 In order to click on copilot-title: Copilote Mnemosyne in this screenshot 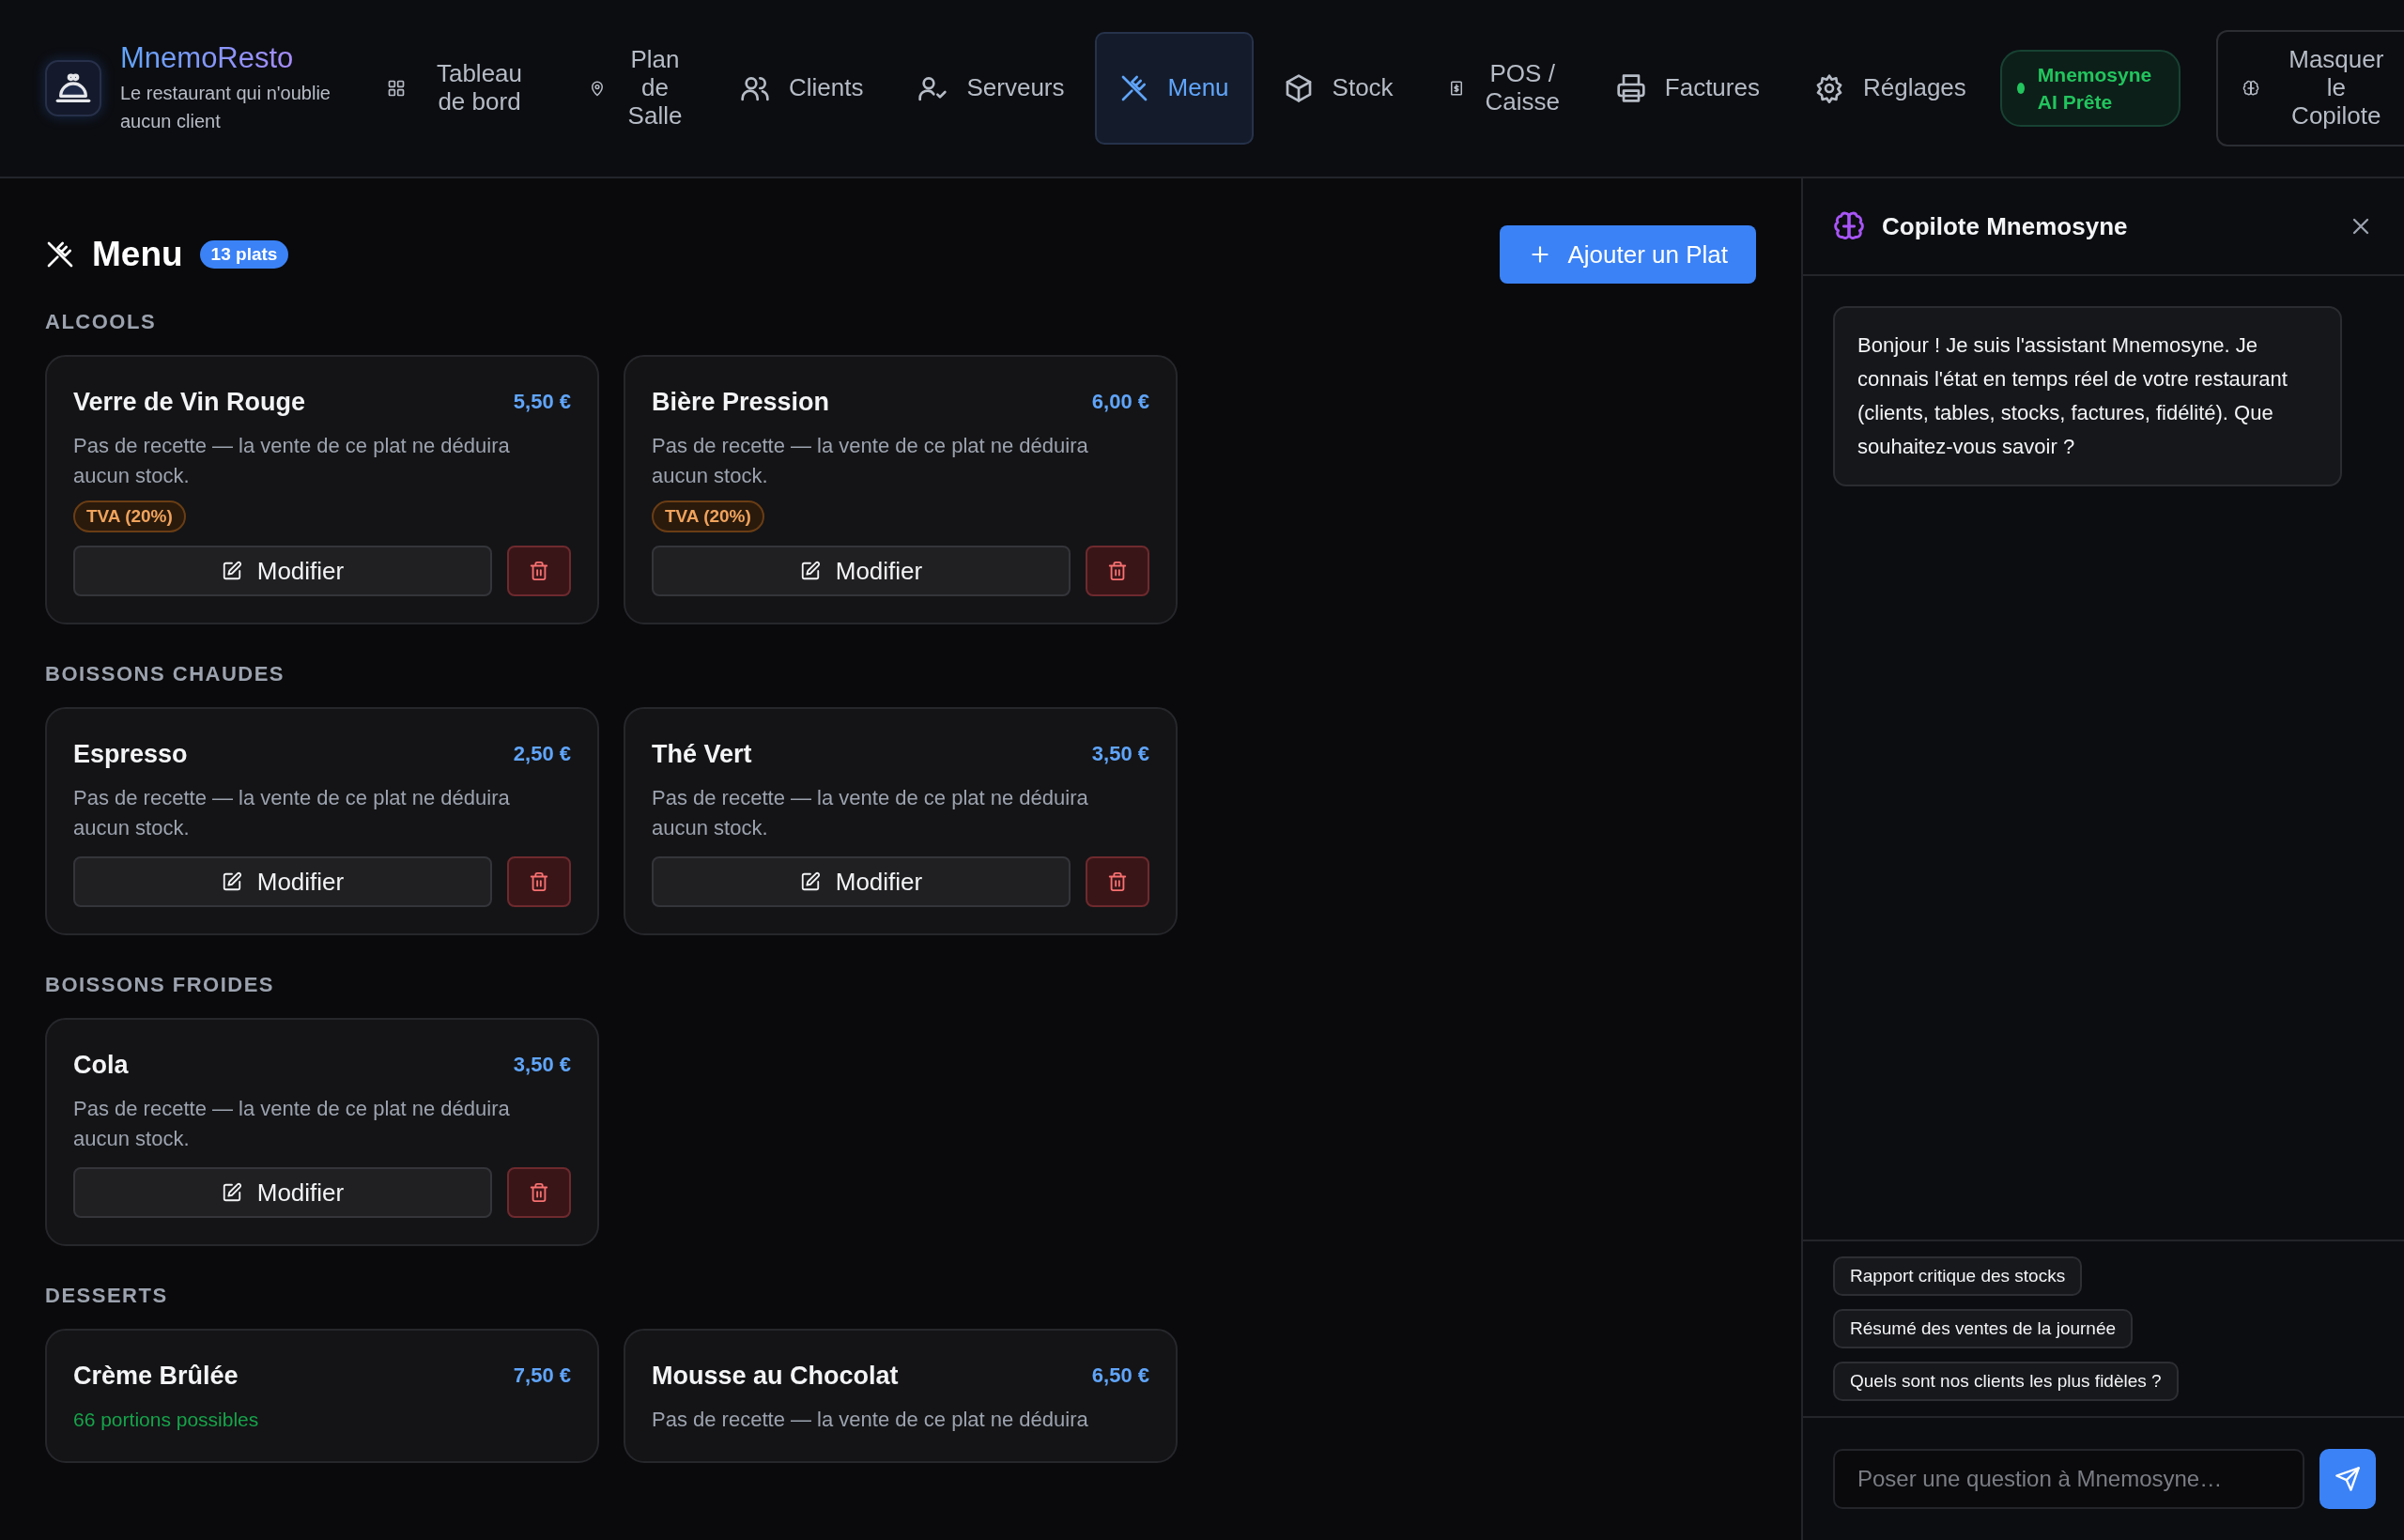, I will do `click(2005, 226)`.